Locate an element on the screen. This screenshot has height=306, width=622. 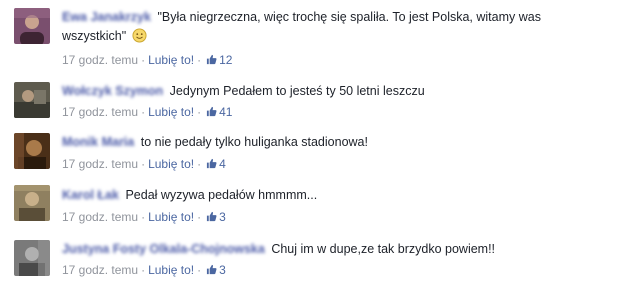
like-count: 4 is located at coordinates (216, 164).